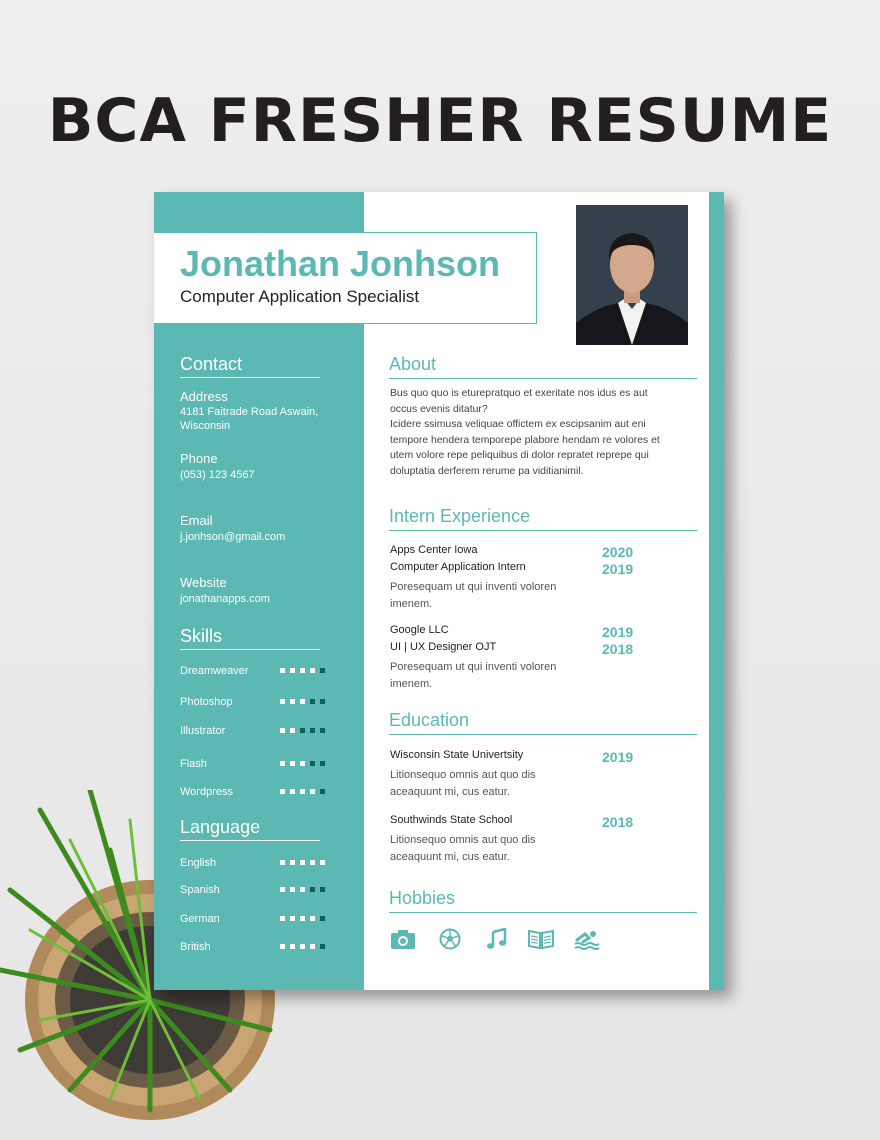 The height and width of the screenshot is (1140, 880). I want to click on intern-desc-line: Poresequam ut qui inventi voloren, so click(473, 667).